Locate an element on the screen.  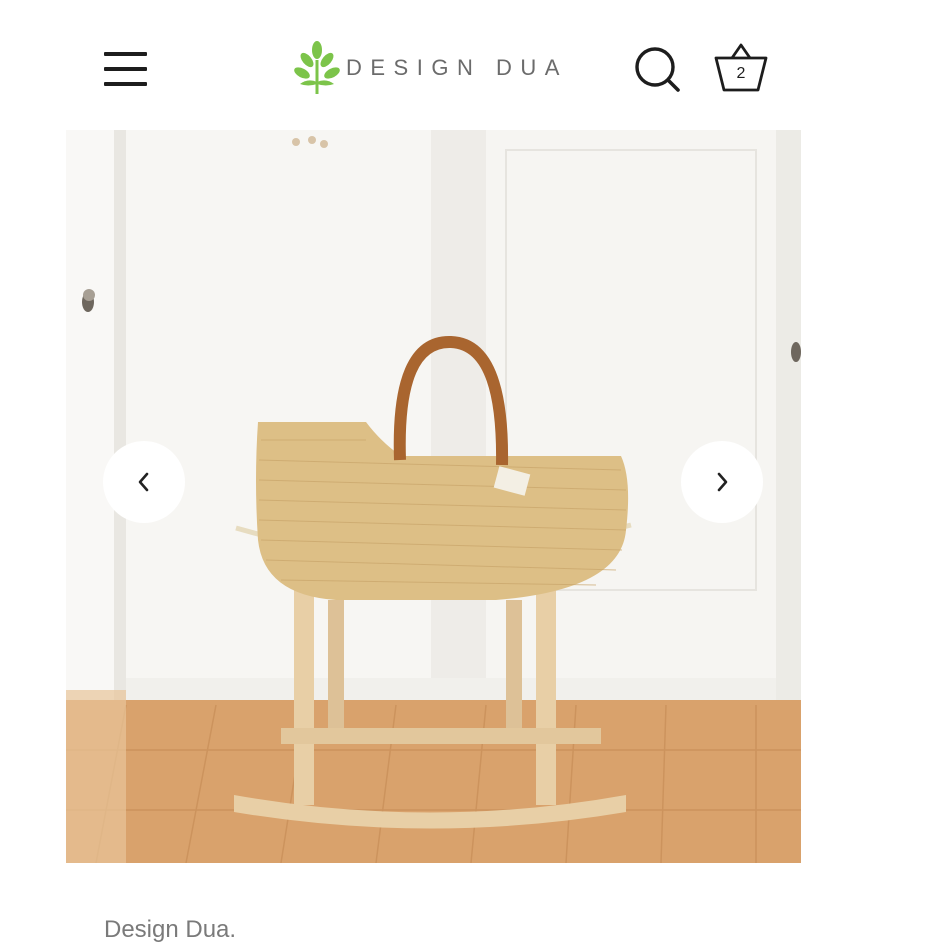
site-logo: DESIGN DUA is located at coordinates (429, 68).